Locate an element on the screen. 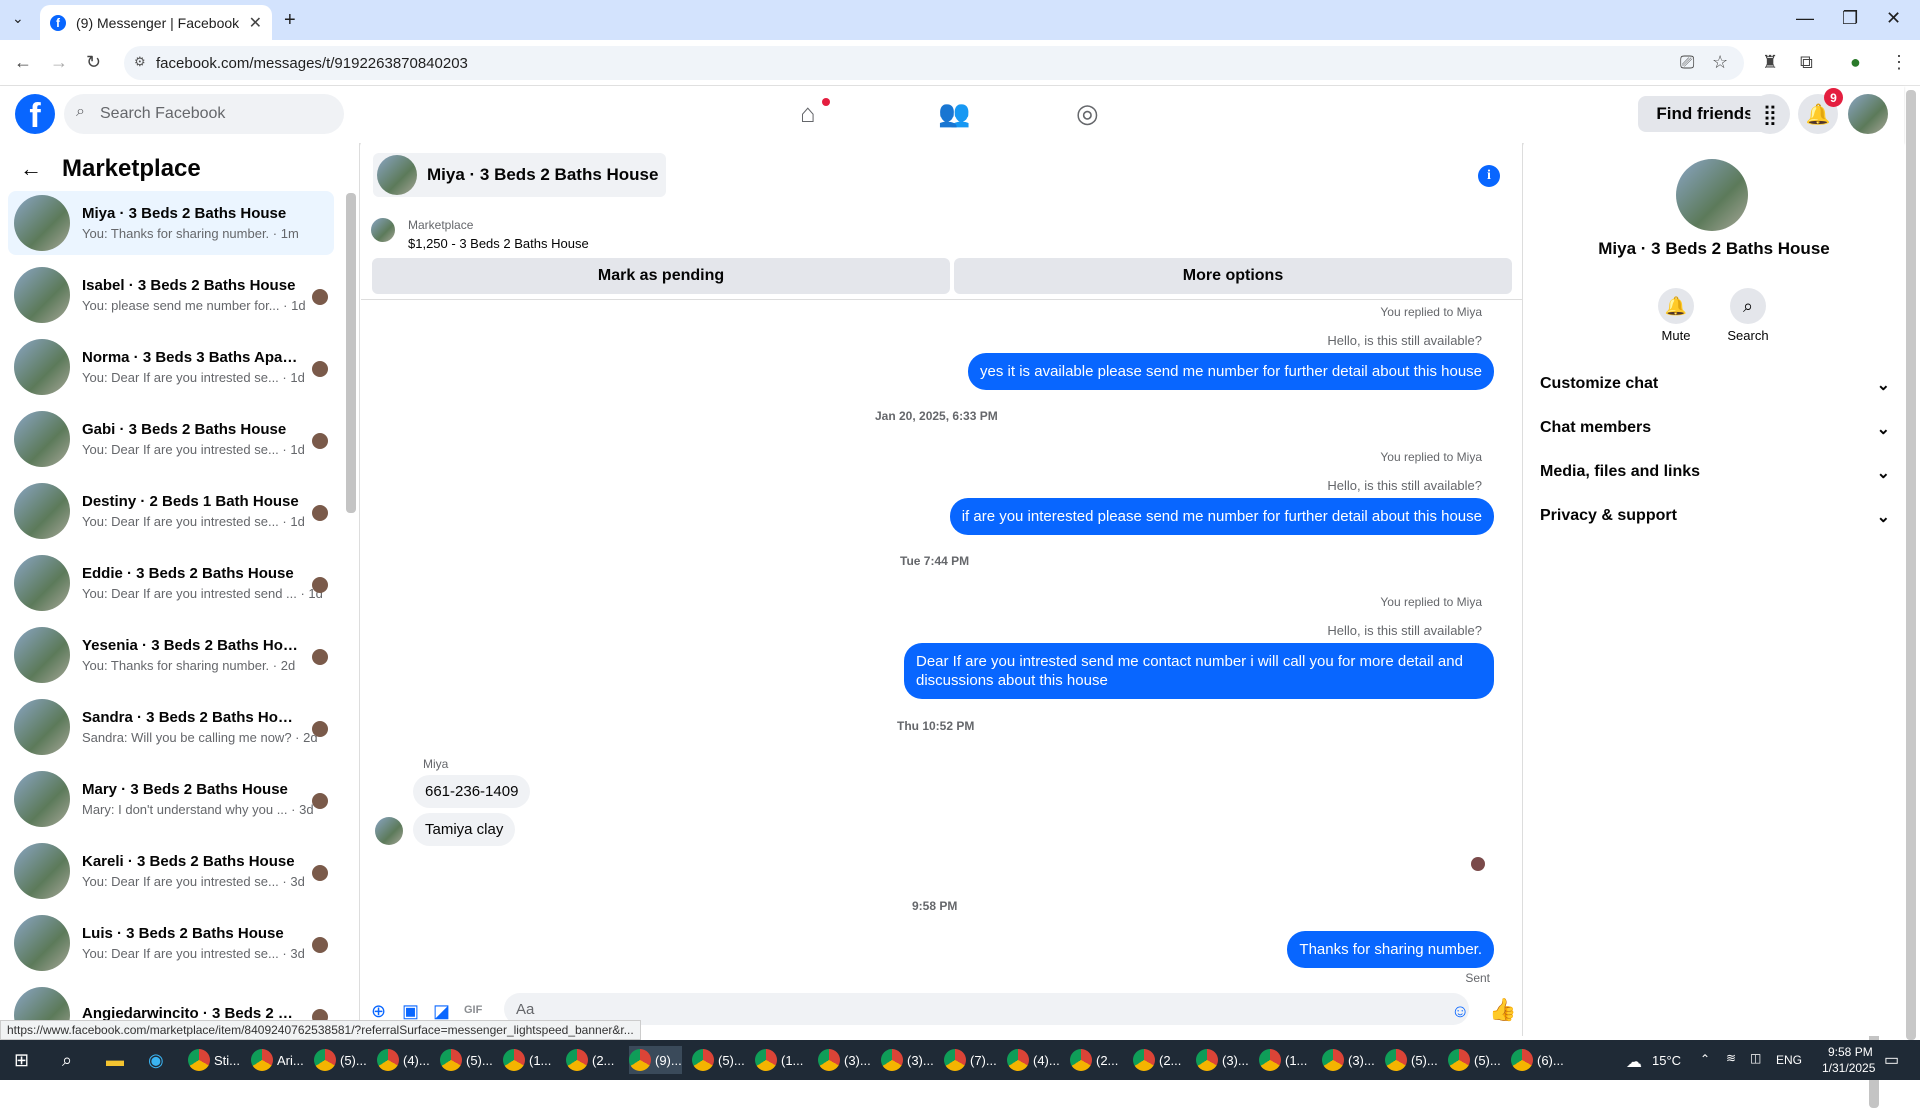 The width and height of the screenshot is (1920, 1108). info-section: Chat members ⌄ is located at coordinates (1715, 429).